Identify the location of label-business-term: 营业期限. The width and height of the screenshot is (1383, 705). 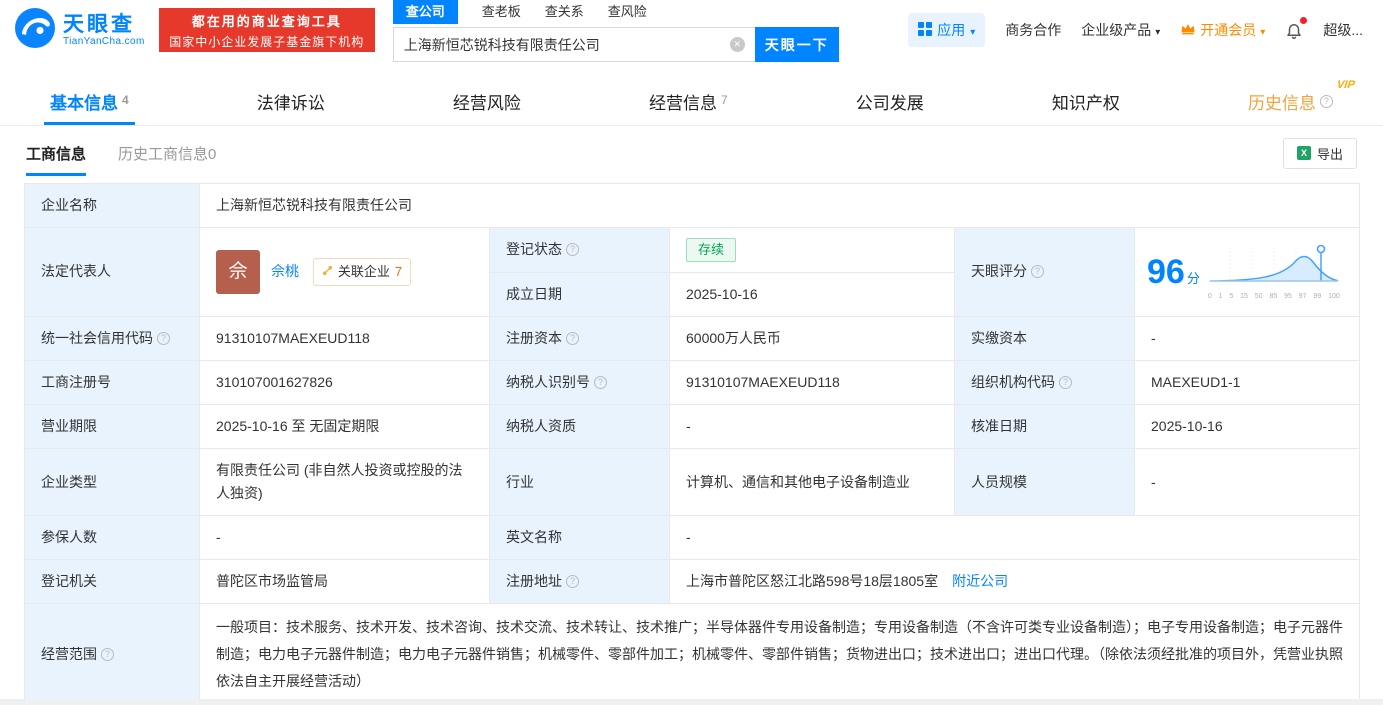
(112, 426).